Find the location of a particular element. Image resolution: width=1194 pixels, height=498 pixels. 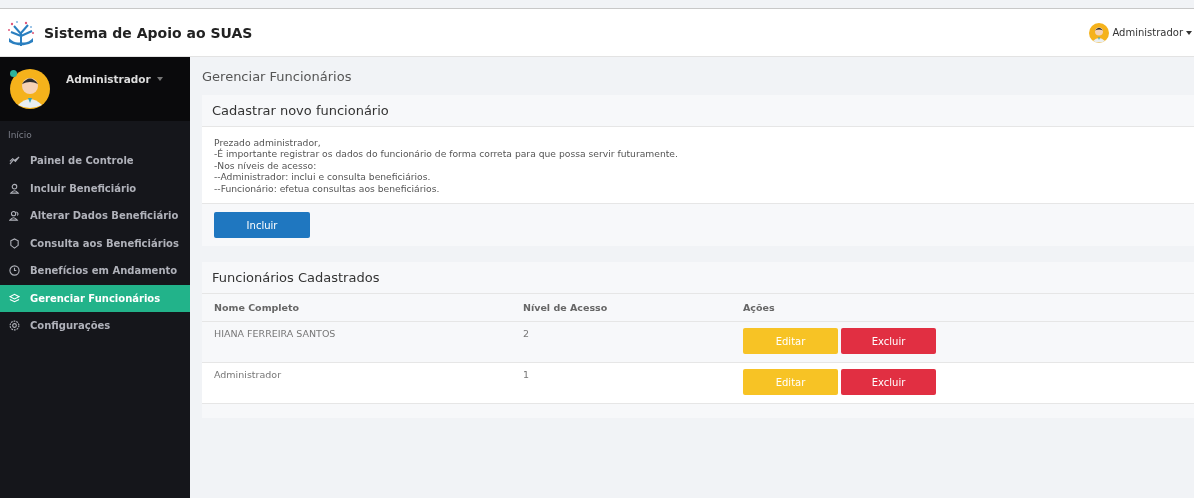

sidebar-item: Configurações is located at coordinates (95, 326).